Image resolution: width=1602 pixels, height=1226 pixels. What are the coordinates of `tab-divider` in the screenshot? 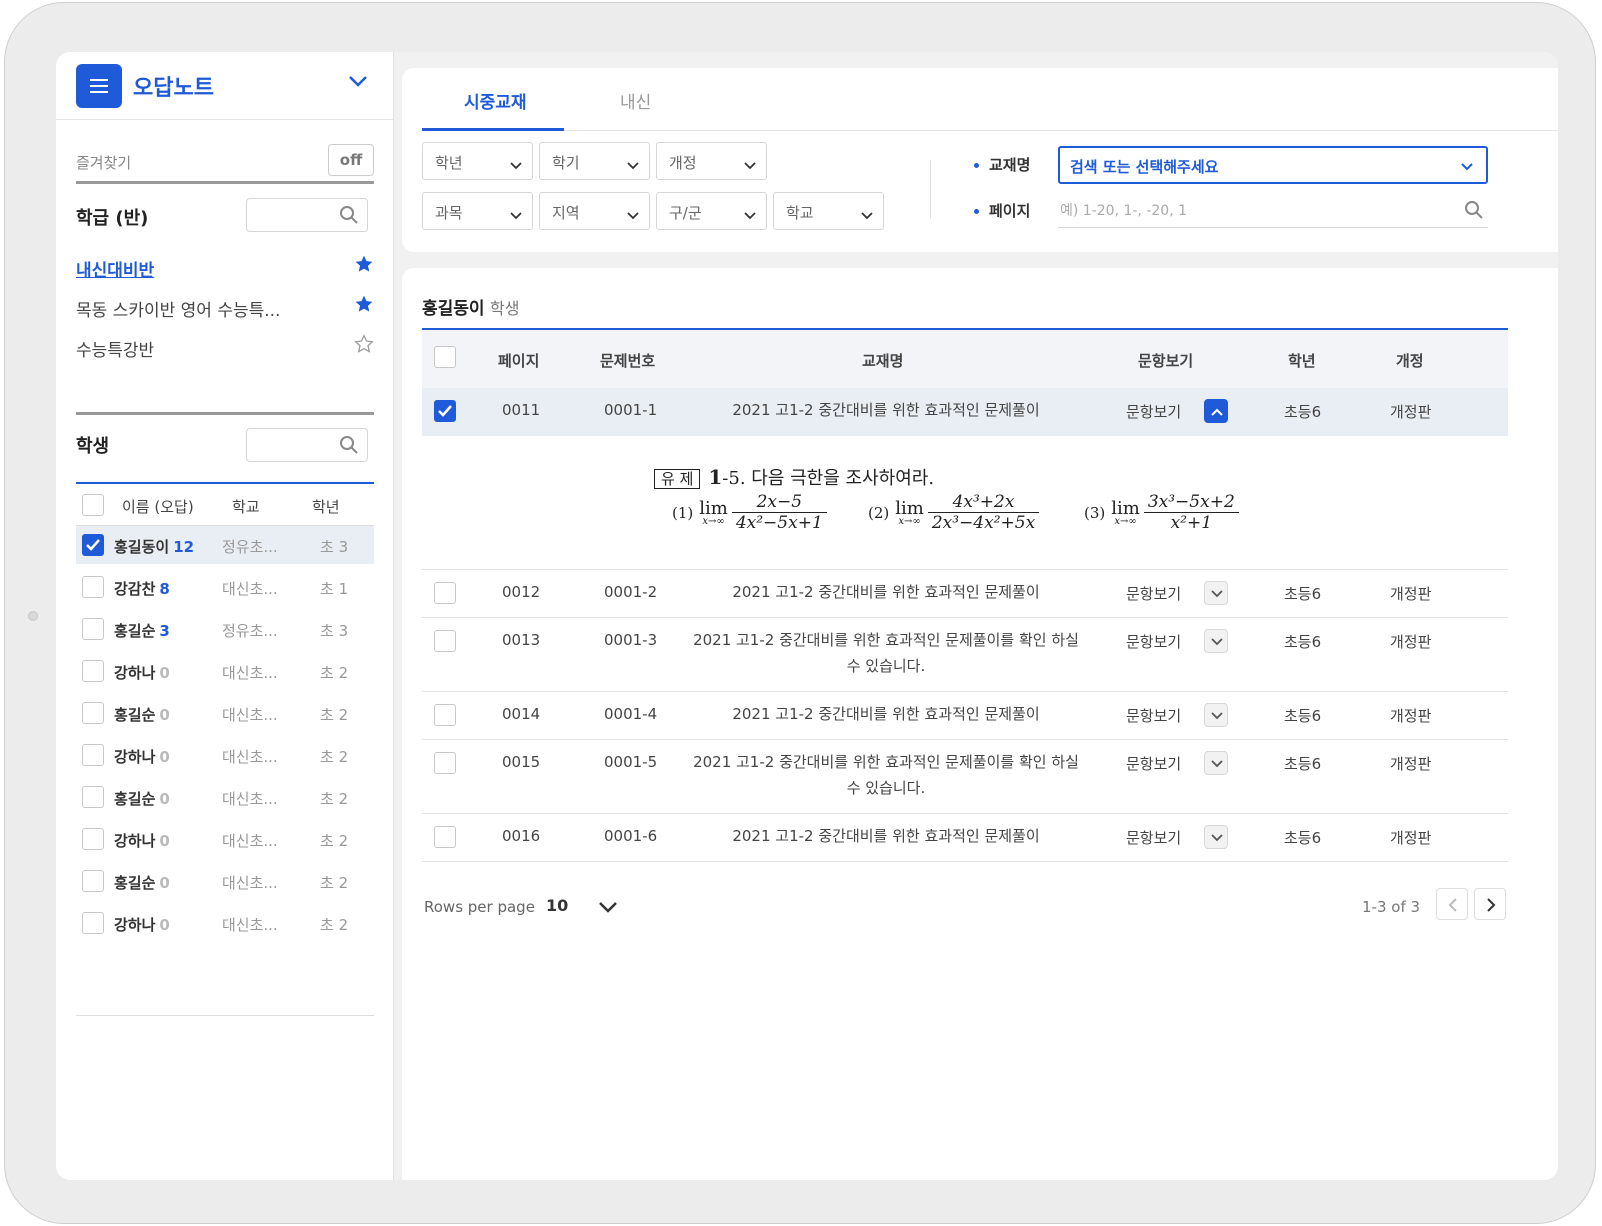 It's located at (990, 130).